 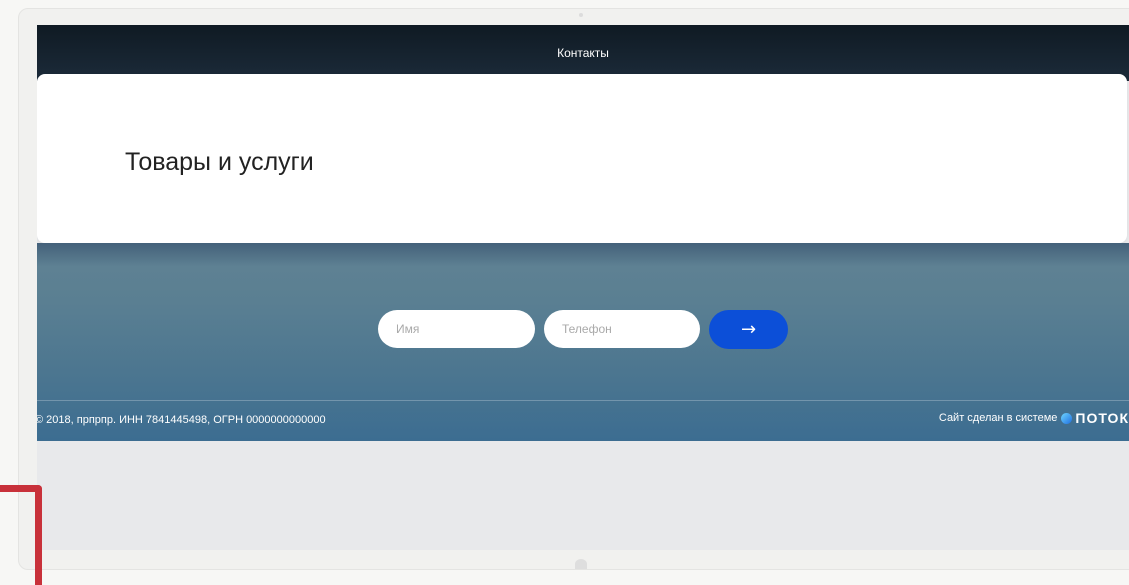 What do you see at coordinates (456, 329) in the screenshot?
I see `name-input` at bounding box center [456, 329].